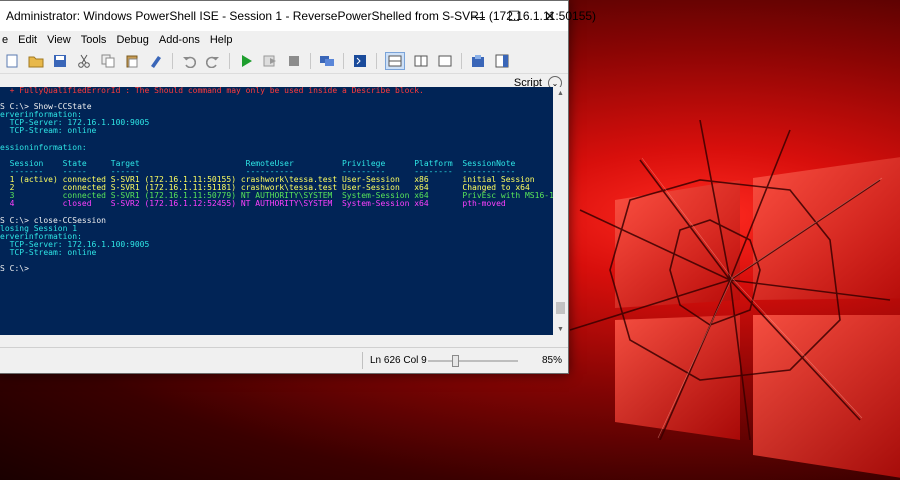 This screenshot has height=480, width=900. What do you see at coordinates (560, 93) in the screenshot?
I see `scroll-up-icon: ▲` at bounding box center [560, 93].